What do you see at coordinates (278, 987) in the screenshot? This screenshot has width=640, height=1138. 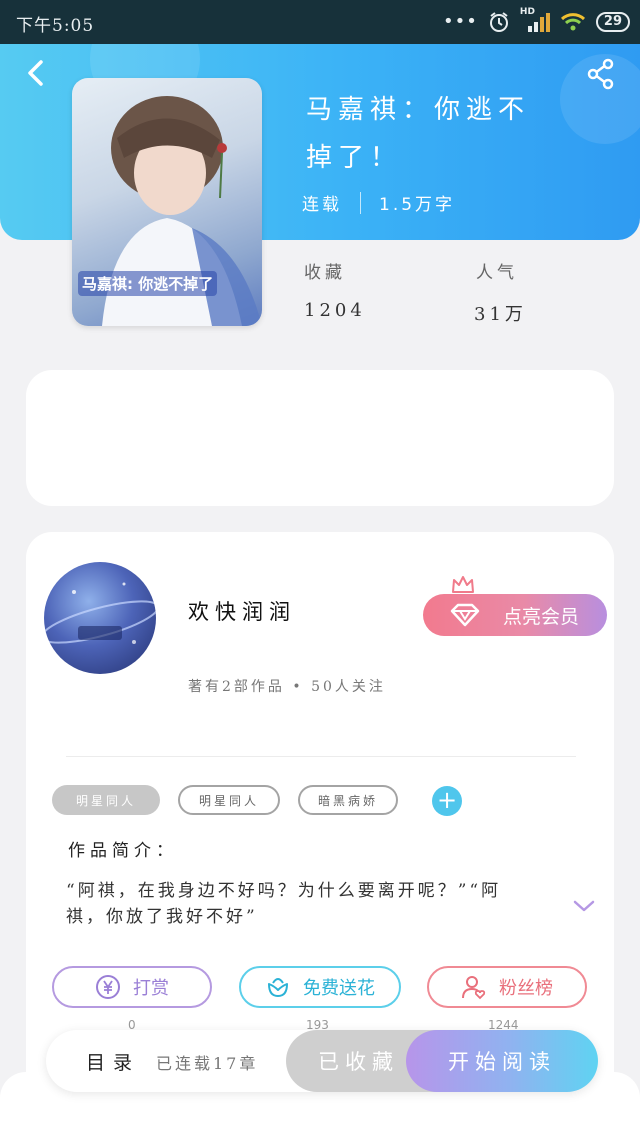 I see `flower-icon` at bounding box center [278, 987].